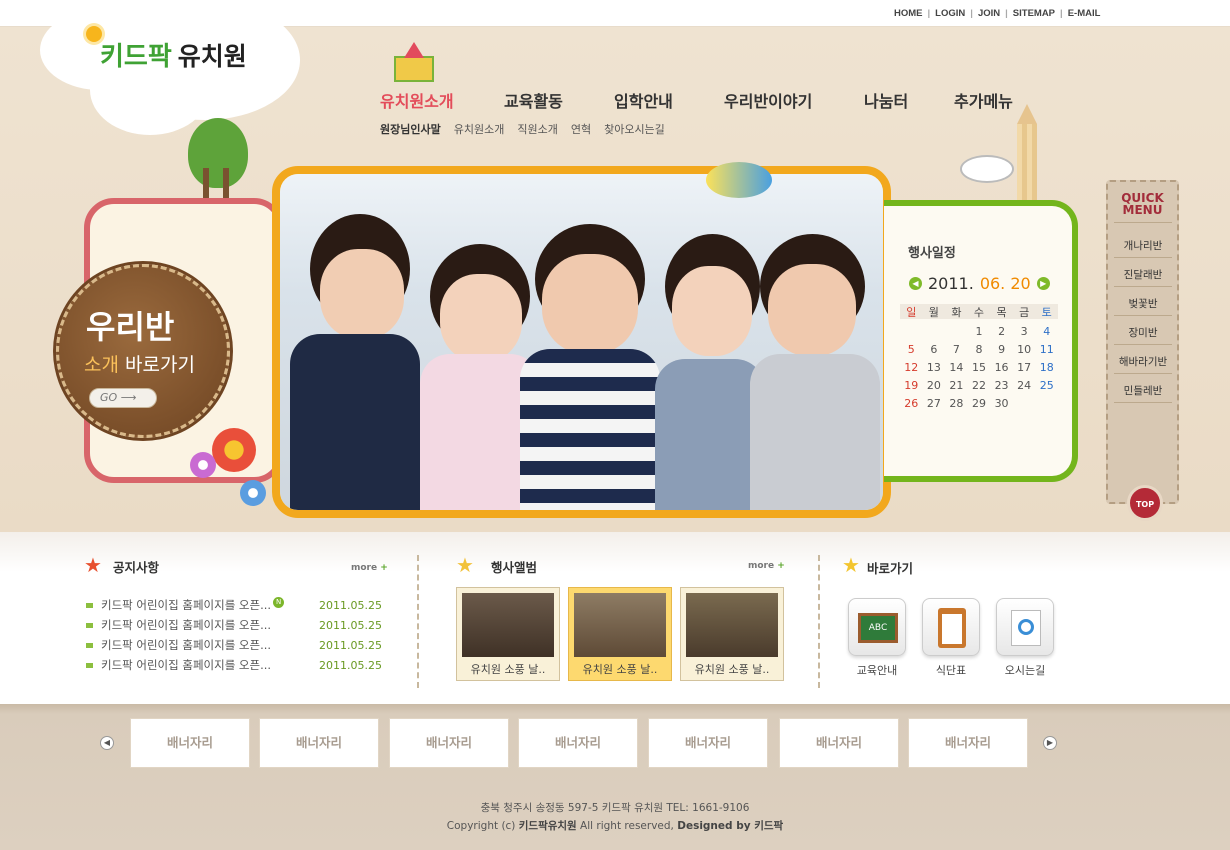  Describe the element at coordinates (911, 385) in the screenshot. I see `calendar-day: 19` at that location.